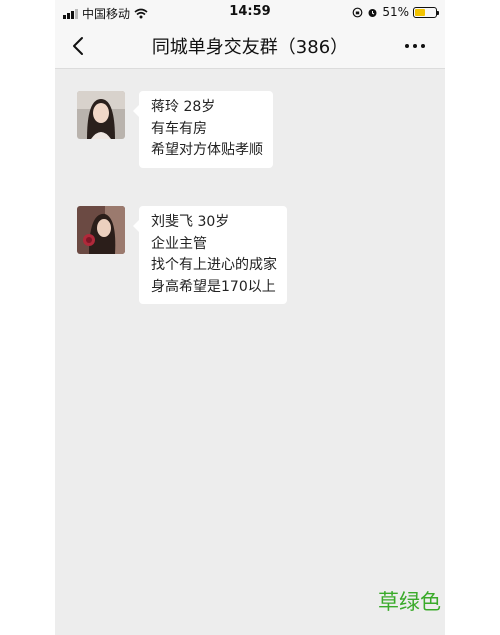 This screenshot has width=500, height=635. I want to click on status-bar: 中国移动 14:59 51%, so click(250, 12).